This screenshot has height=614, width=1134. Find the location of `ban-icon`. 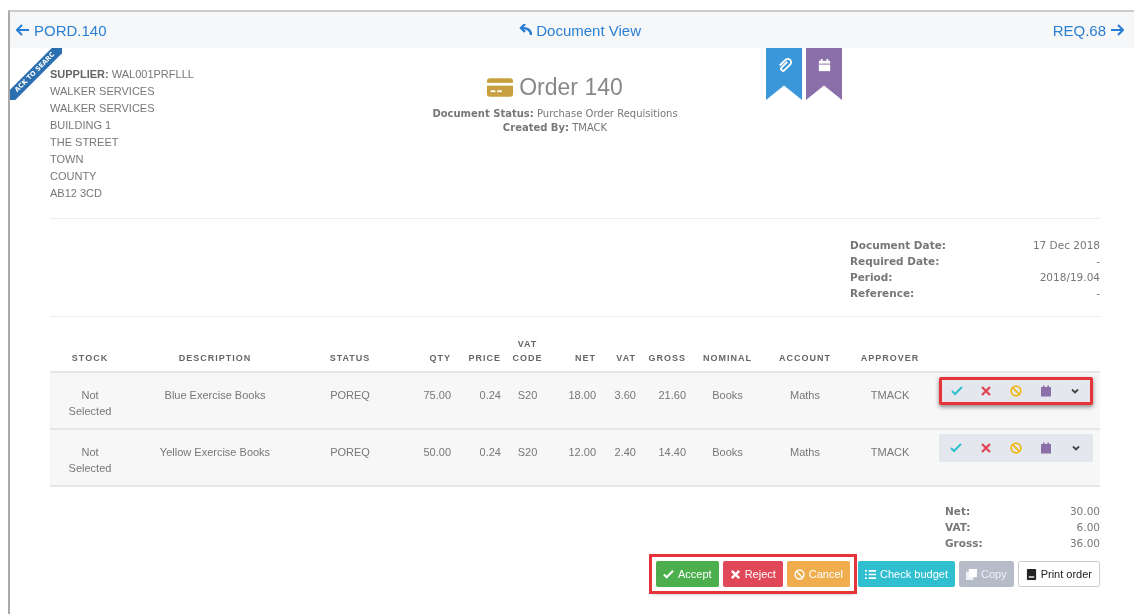

ban-icon is located at coordinates (799, 574).